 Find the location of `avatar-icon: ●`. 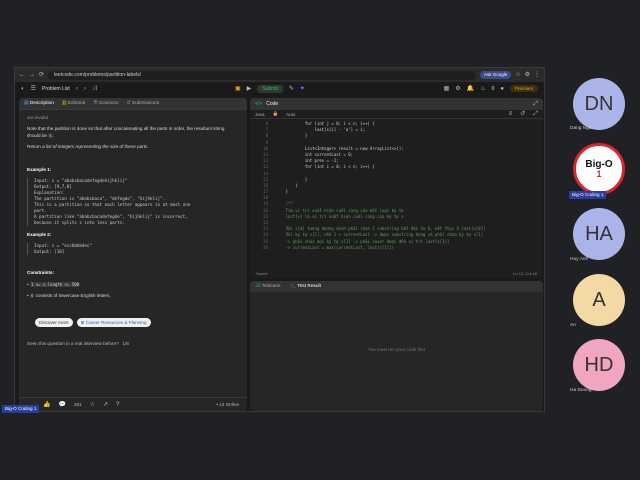

avatar-icon: ● is located at coordinates (502, 89).